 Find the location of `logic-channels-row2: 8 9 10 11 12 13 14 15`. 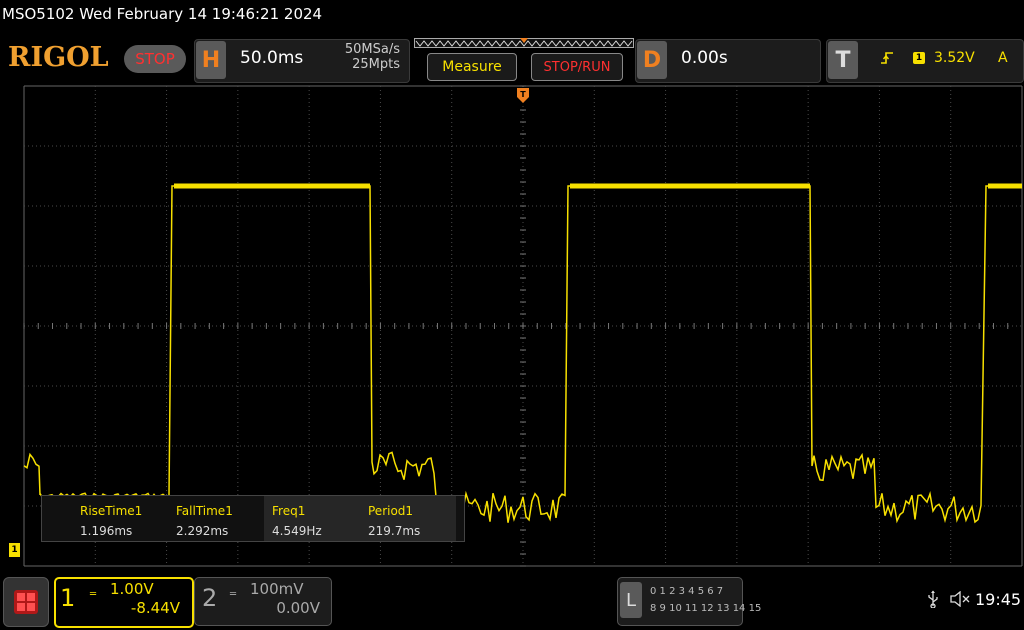

logic-channels-row2: 8 9 10 11 12 13 14 15 is located at coordinates (706, 608).